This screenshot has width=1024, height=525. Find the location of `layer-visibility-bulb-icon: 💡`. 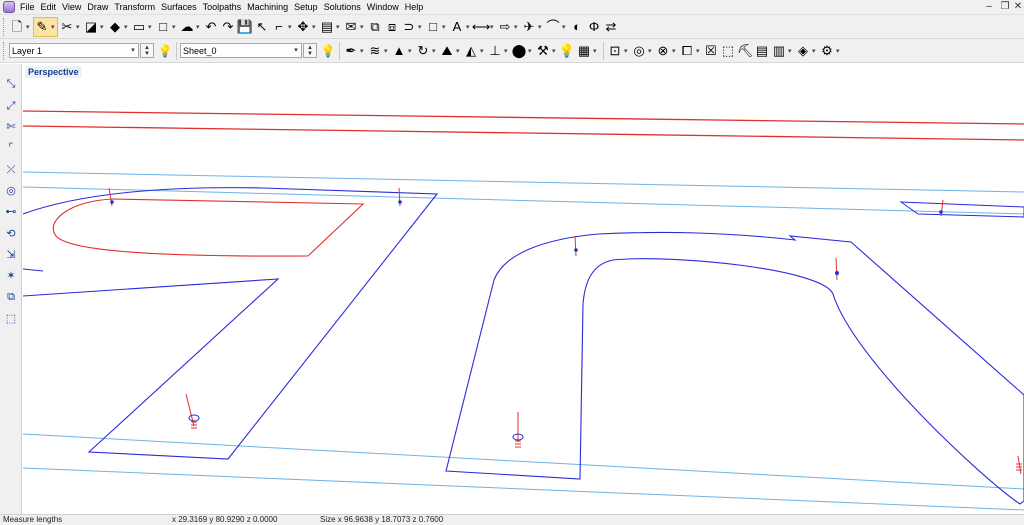

layer-visibility-bulb-icon: 💡 is located at coordinates (165, 51).